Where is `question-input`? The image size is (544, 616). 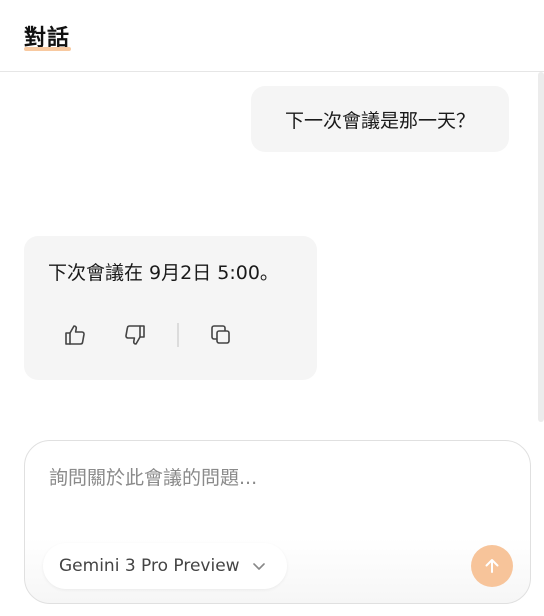
question-input is located at coordinates (269, 478).